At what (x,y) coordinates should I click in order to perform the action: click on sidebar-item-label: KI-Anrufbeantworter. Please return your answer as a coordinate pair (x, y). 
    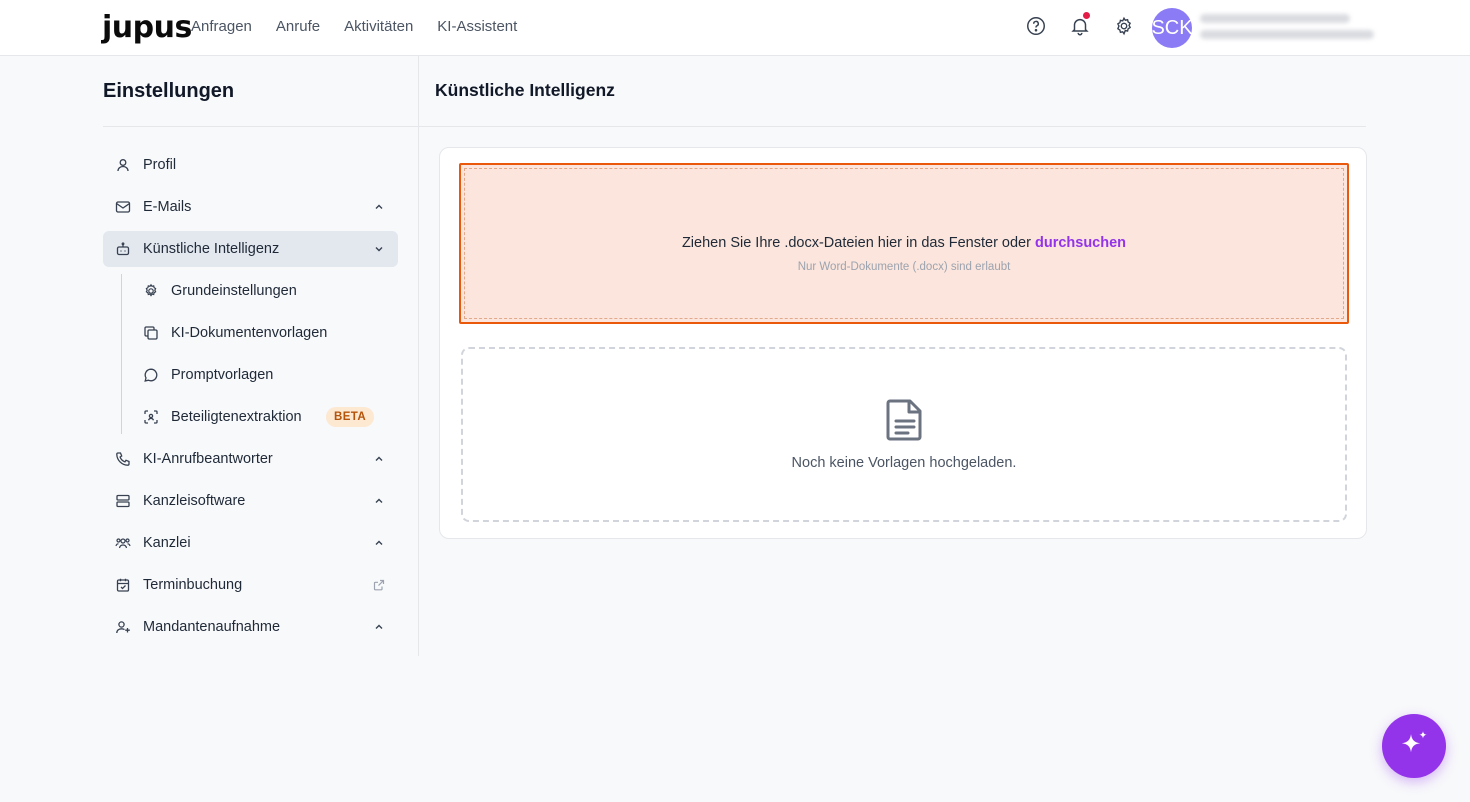
    Looking at the image, I should click on (208, 459).